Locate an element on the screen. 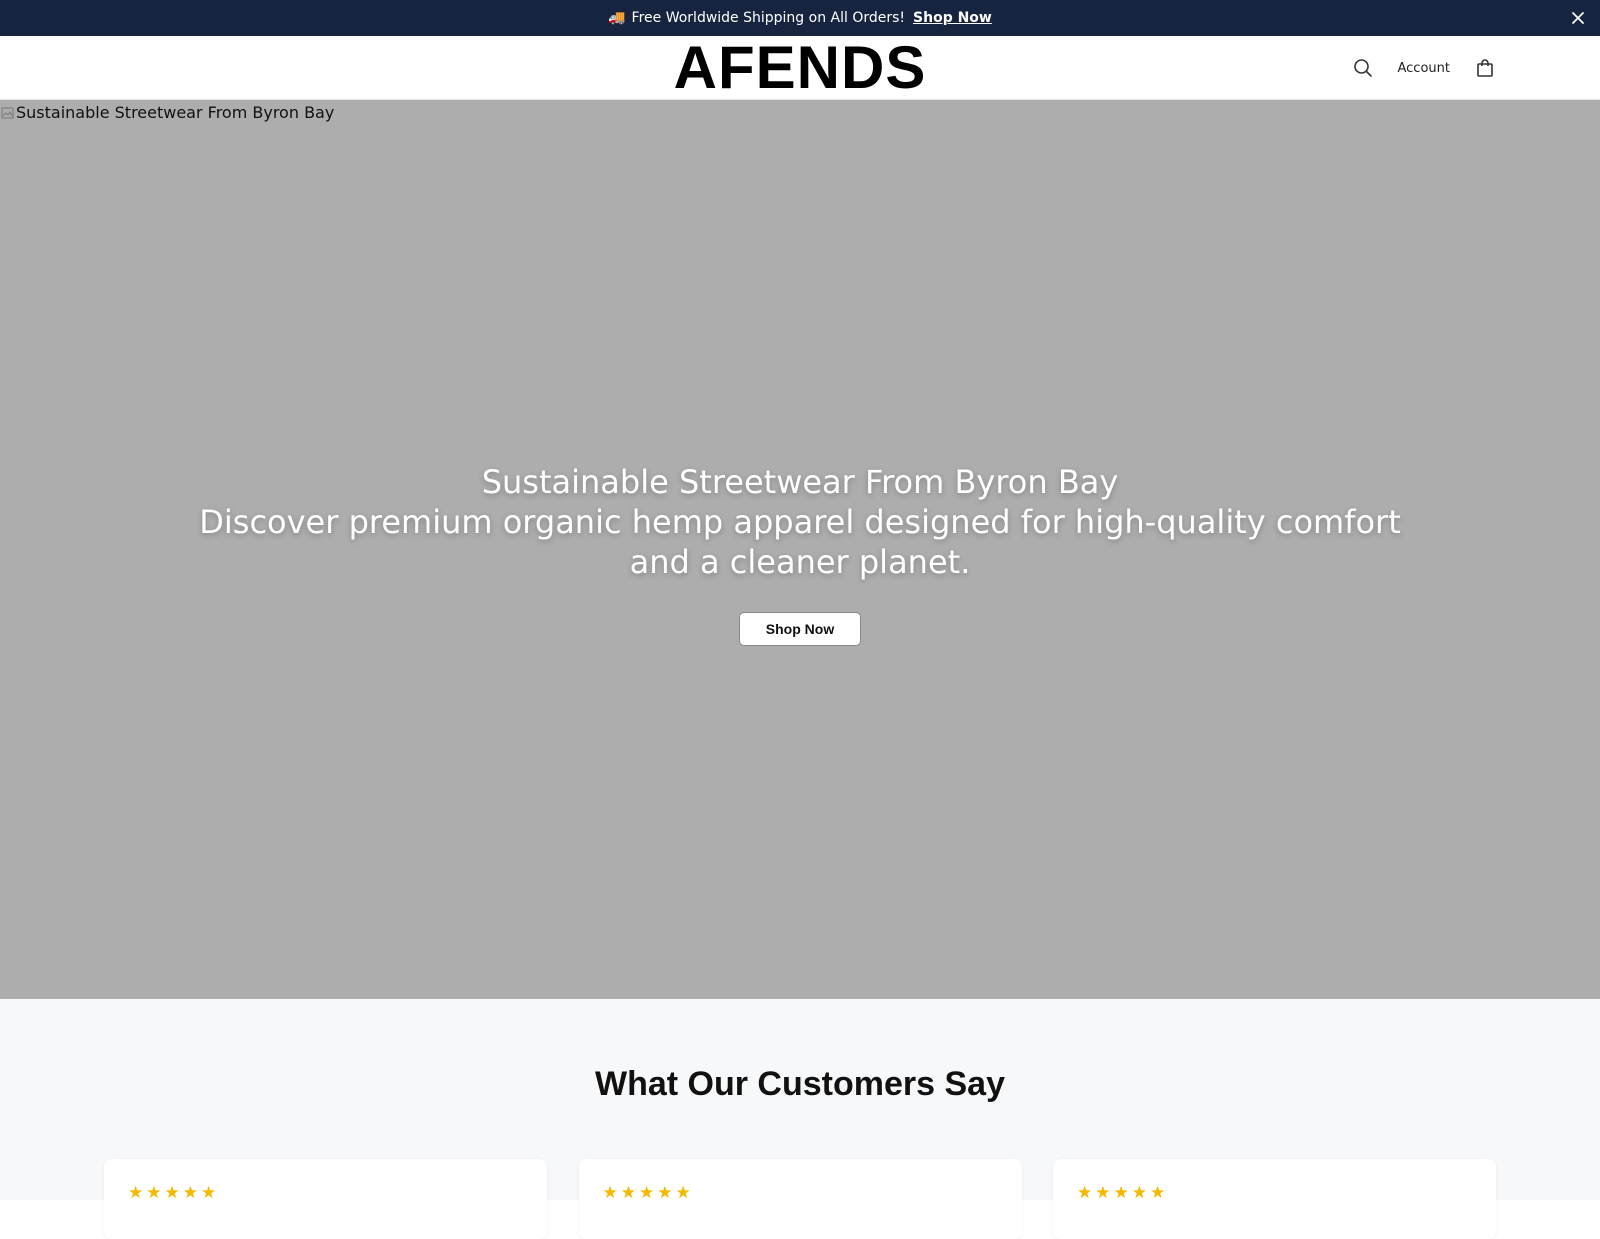  site-header: AFENDS Account is located at coordinates (800, 68).